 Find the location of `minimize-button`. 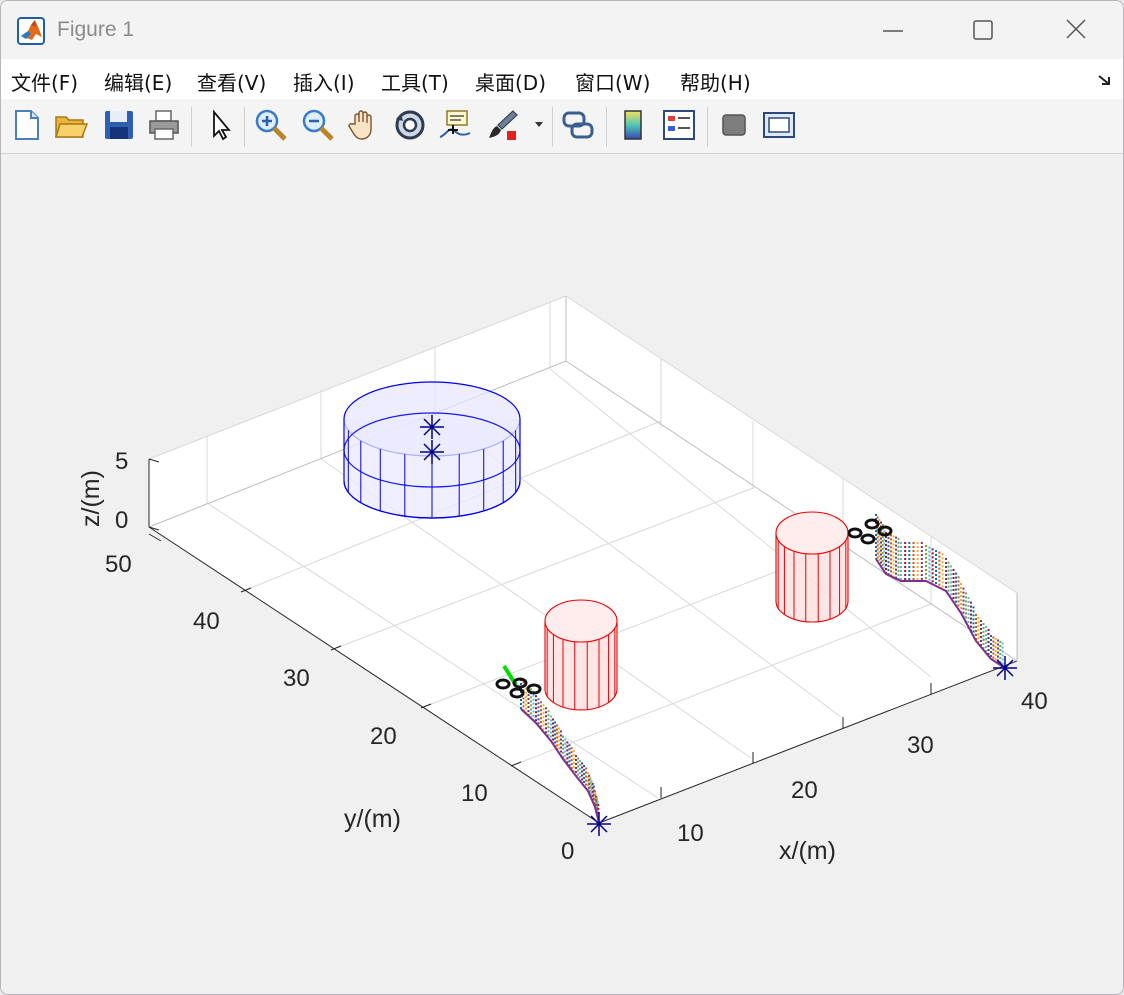

minimize-button is located at coordinates (892, 30).